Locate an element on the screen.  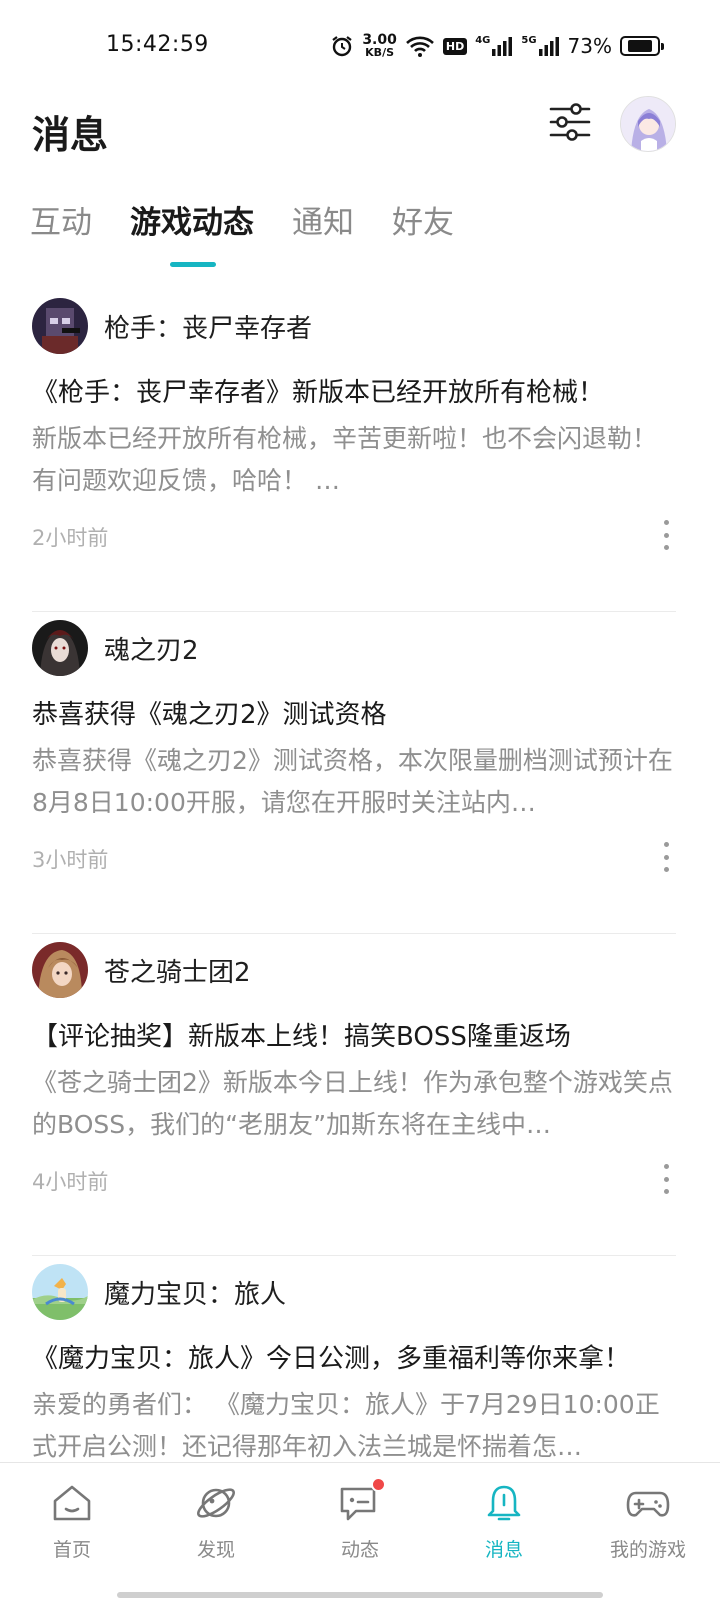
bottom-nav: 首页 发现 动态 消息 我的游戏 is located at coordinates (360, 1531).